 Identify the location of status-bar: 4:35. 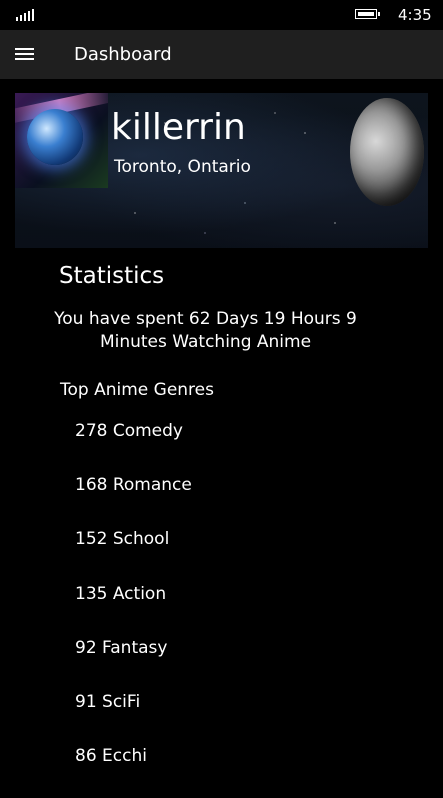
(221, 15).